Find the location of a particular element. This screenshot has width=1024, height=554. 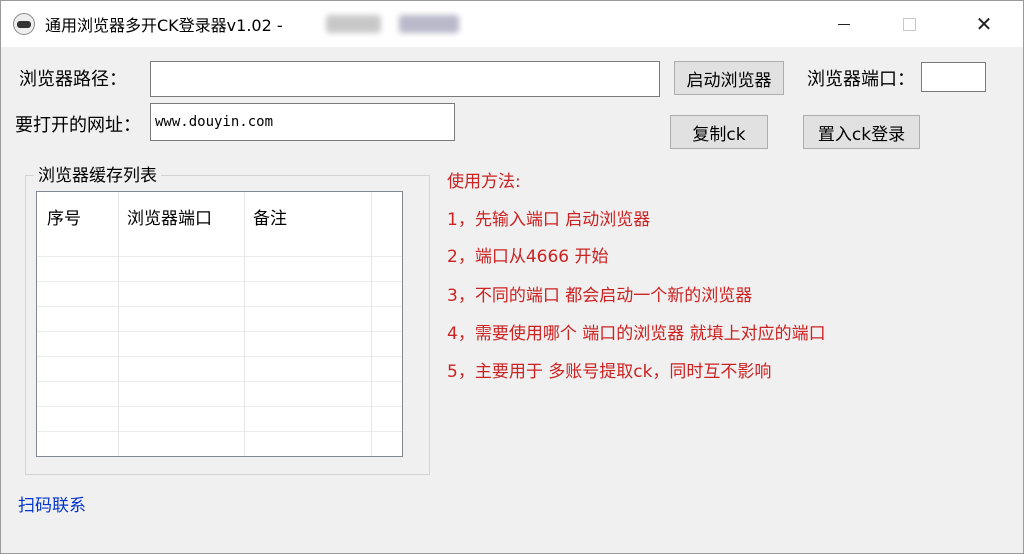

copy-ck-button: 复制ck is located at coordinates (719, 132).